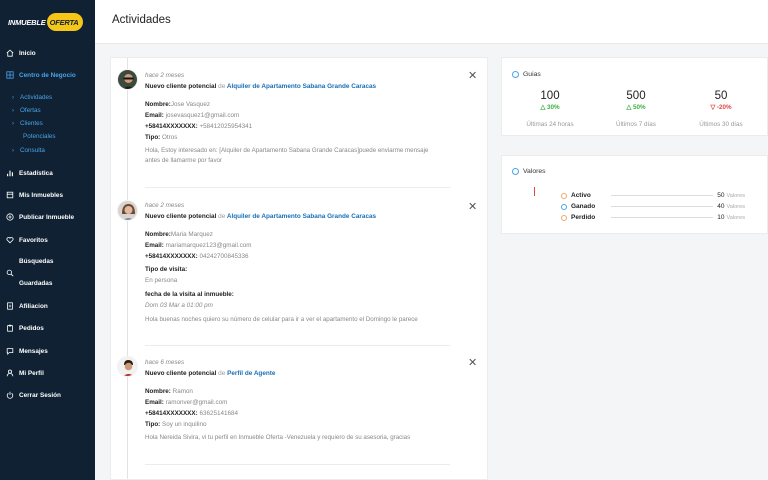 This screenshot has width=768, height=480. I want to click on stat-24h: 100 △ 30% Últimas 24 horas, so click(550, 109).